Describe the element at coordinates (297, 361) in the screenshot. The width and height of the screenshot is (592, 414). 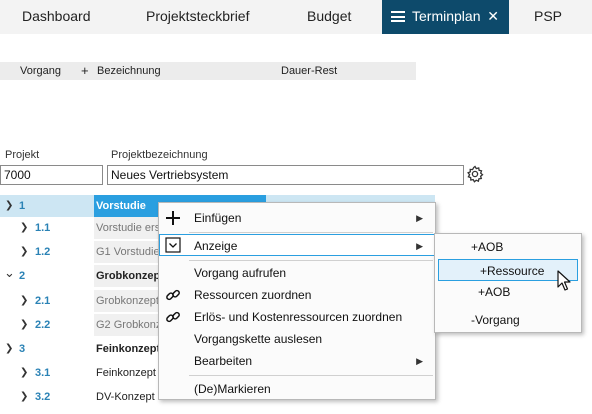
I see `menu-item-bearbeiten: Bearbeiten ▶` at that location.